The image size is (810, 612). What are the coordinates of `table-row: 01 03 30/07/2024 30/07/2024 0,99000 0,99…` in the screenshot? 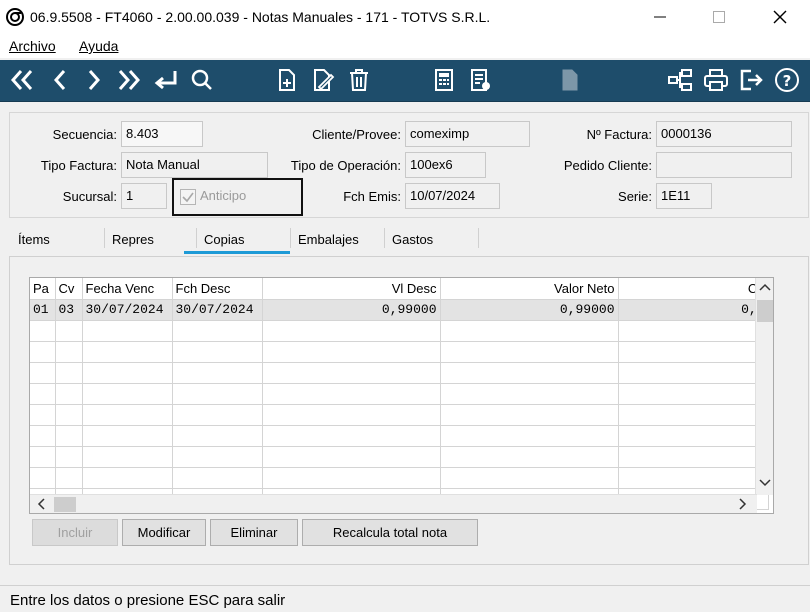 It's located at (399, 310).